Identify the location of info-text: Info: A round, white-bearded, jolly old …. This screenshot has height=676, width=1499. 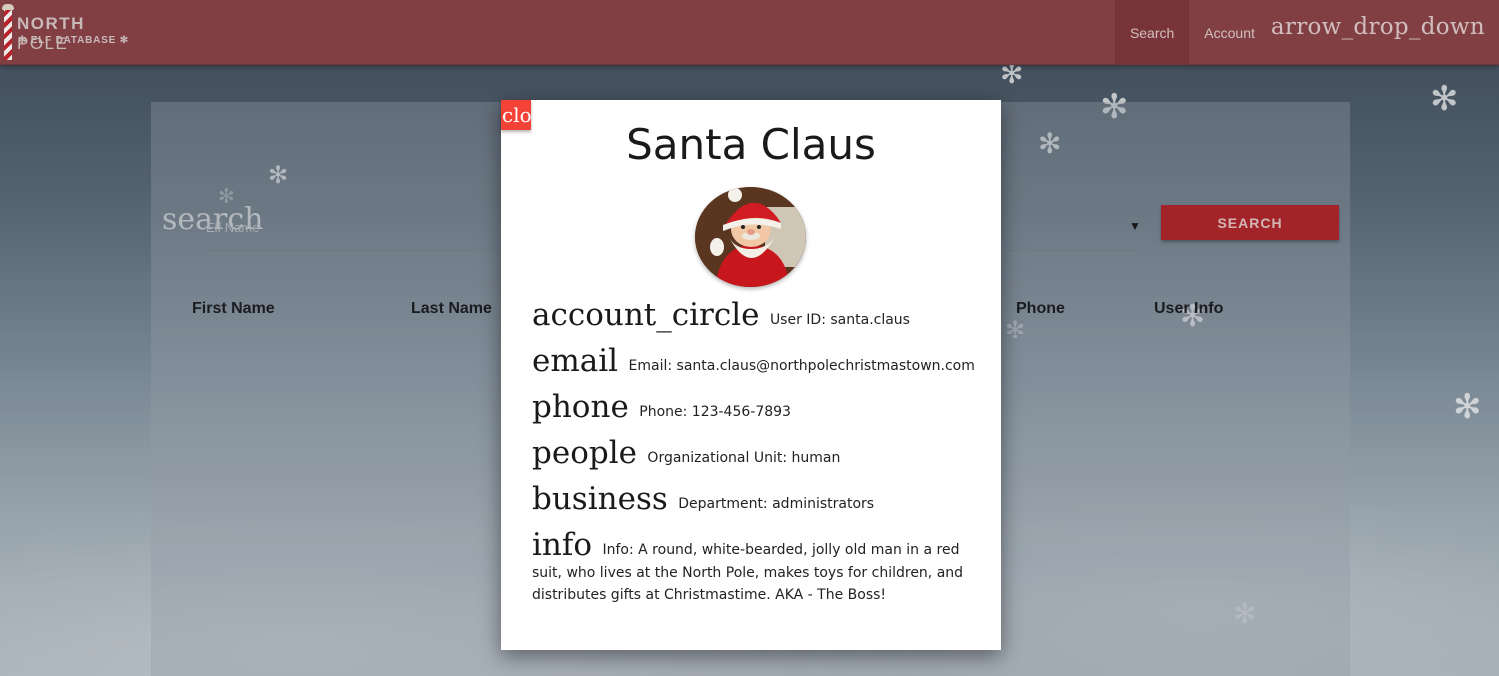
(748, 572).